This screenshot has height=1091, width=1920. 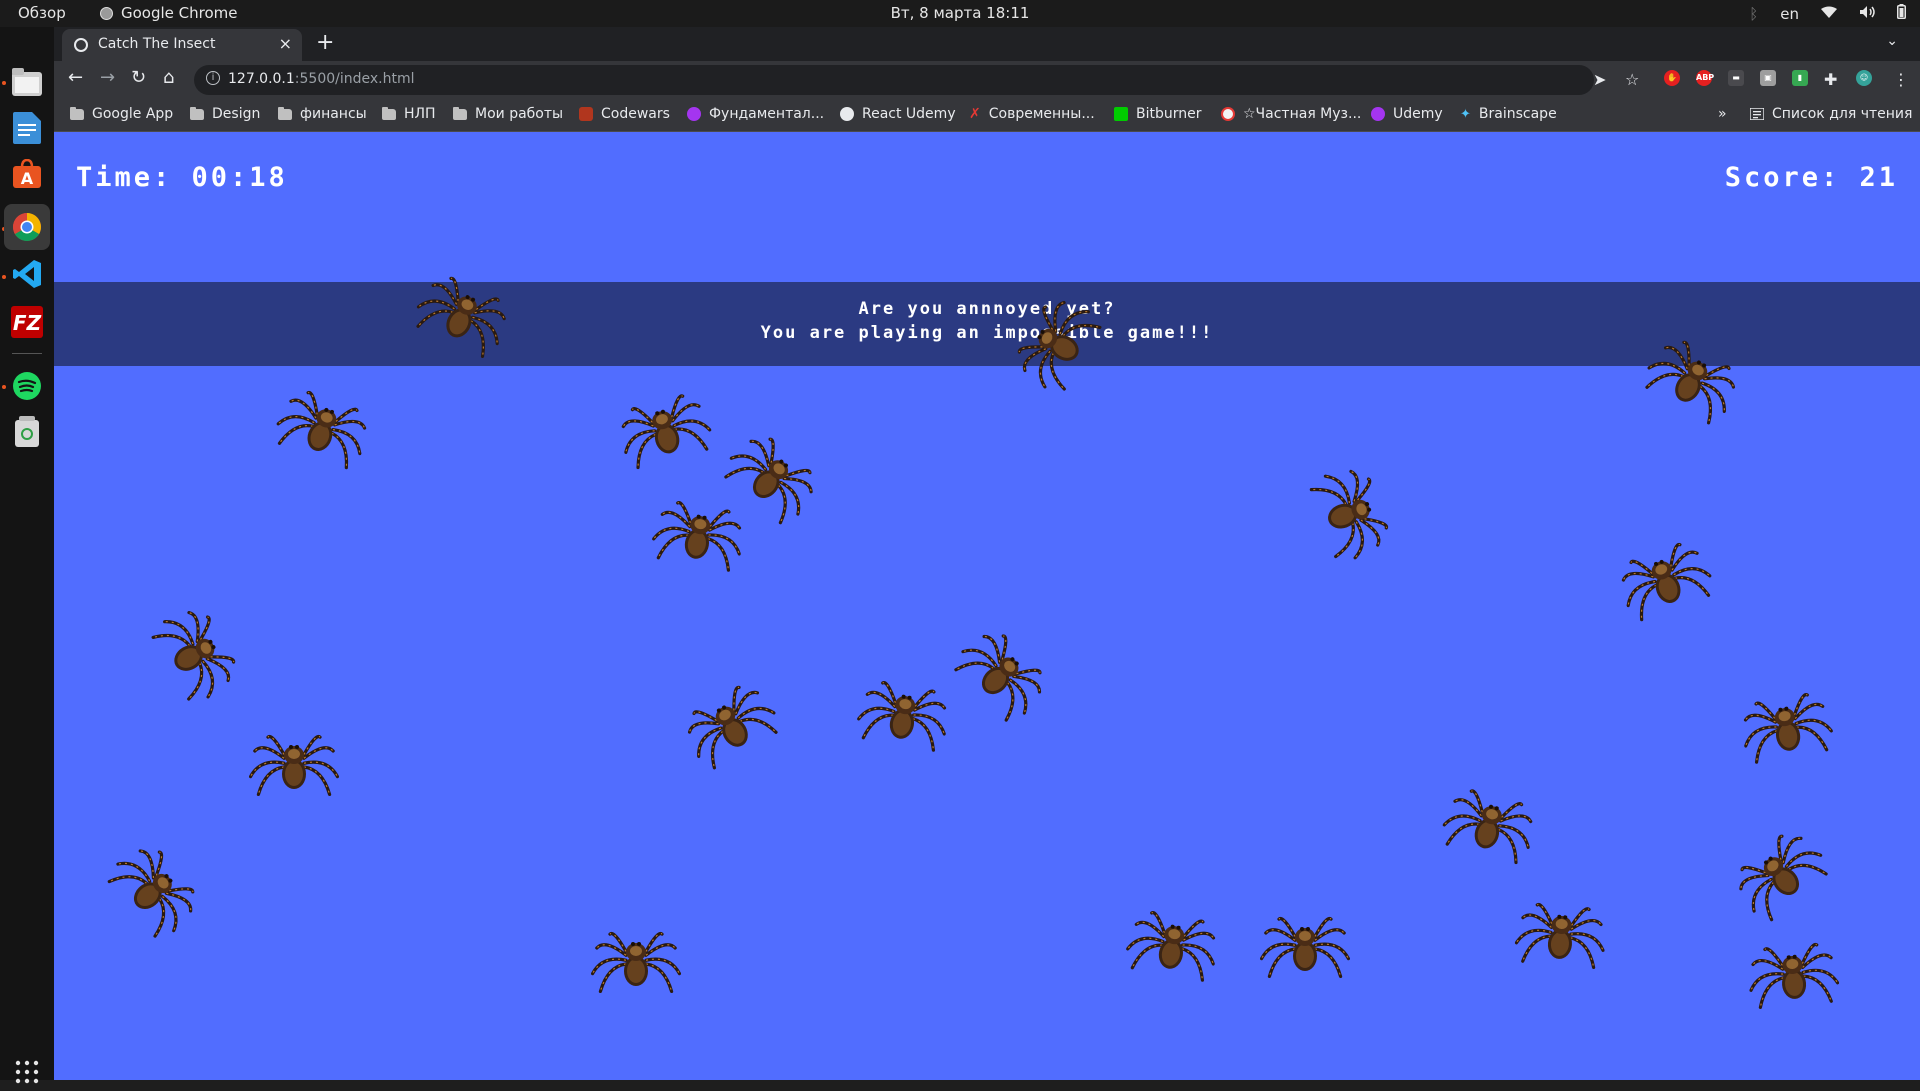 I want to click on volume-icon, so click(x=1867, y=14).